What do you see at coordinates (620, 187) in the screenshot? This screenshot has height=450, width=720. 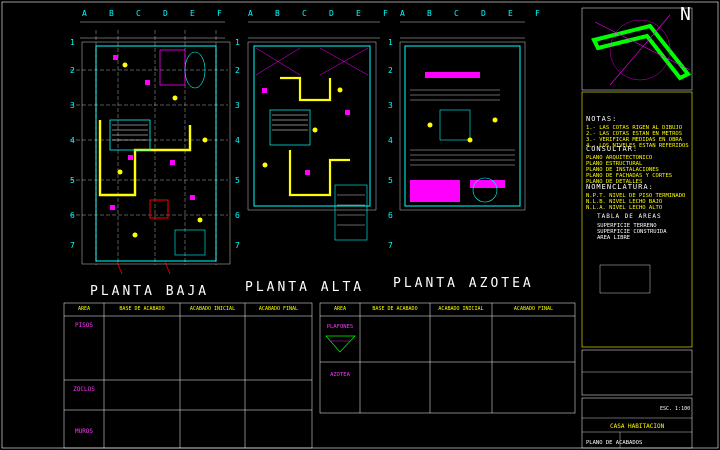 I see `nomenclature-heading: NOMENCLATURA:` at bounding box center [620, 187].